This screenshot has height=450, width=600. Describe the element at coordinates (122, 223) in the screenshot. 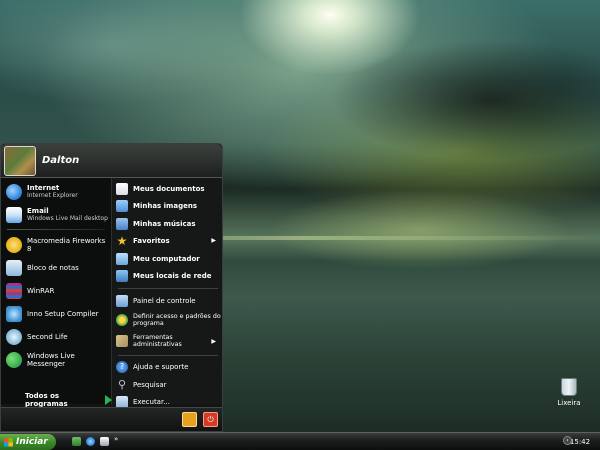

I see `music-icon` at that location.